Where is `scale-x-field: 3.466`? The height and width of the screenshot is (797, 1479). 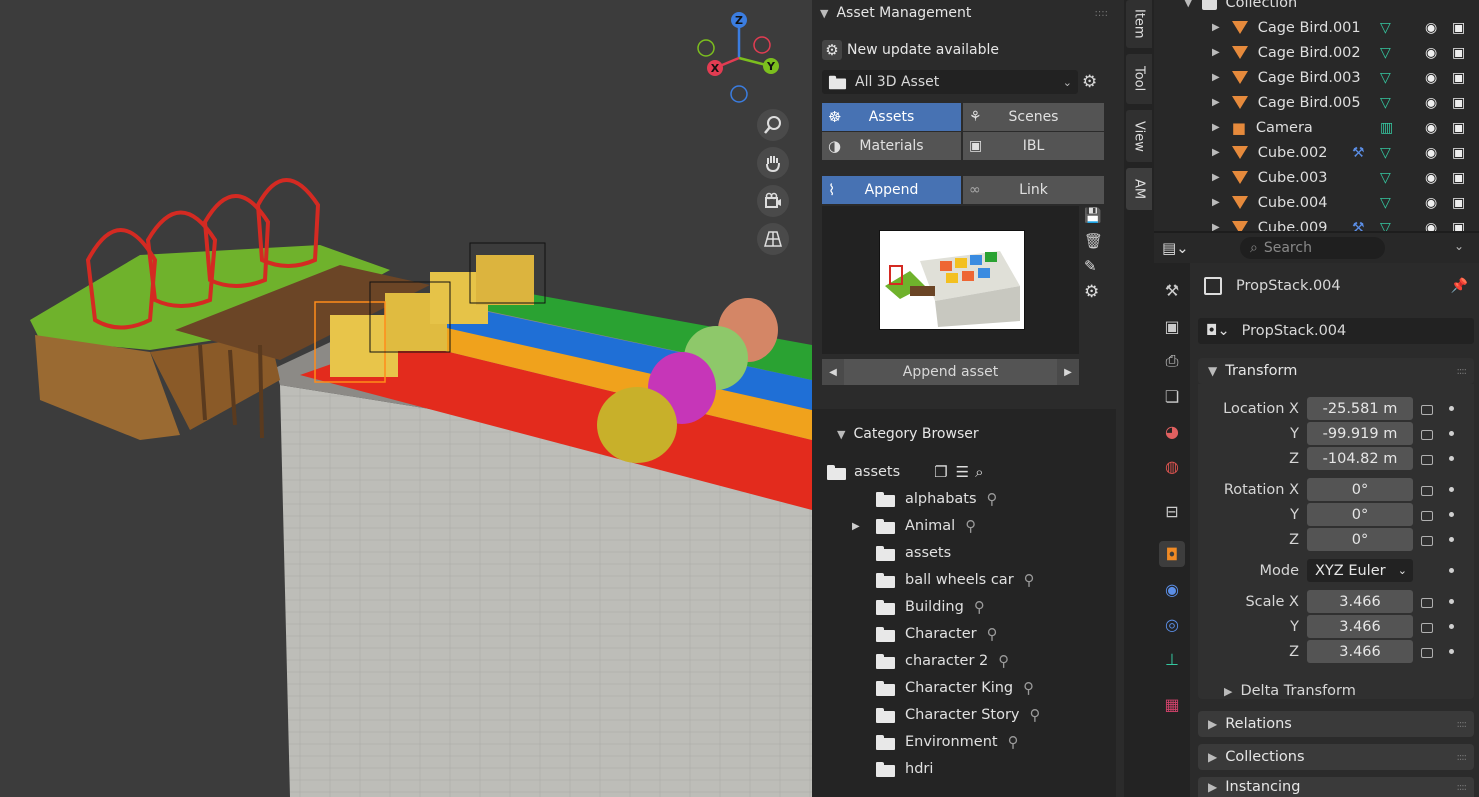 scale-x-field: 3.466 is located at coordinates (1360, 601).